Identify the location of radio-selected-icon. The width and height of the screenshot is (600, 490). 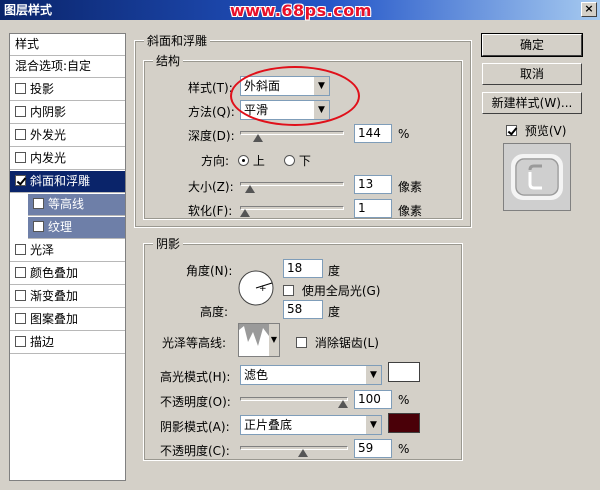
(243, 160).